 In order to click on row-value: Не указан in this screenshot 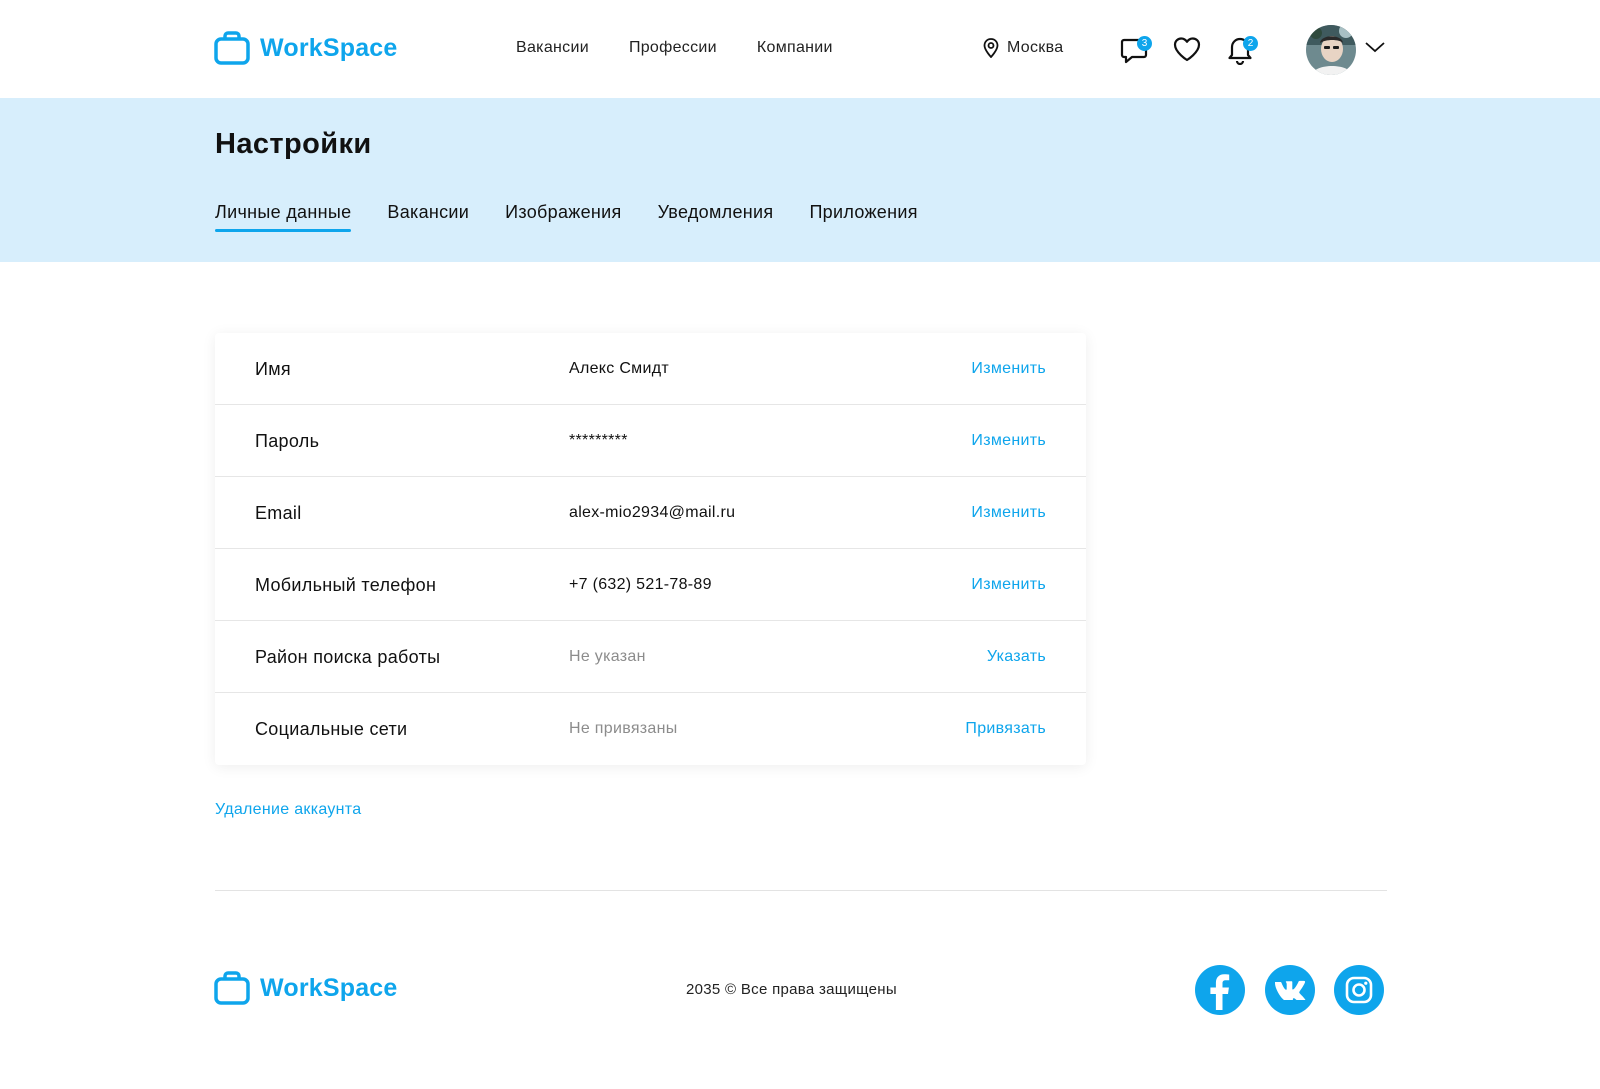, I will do `click(607, 656)`.